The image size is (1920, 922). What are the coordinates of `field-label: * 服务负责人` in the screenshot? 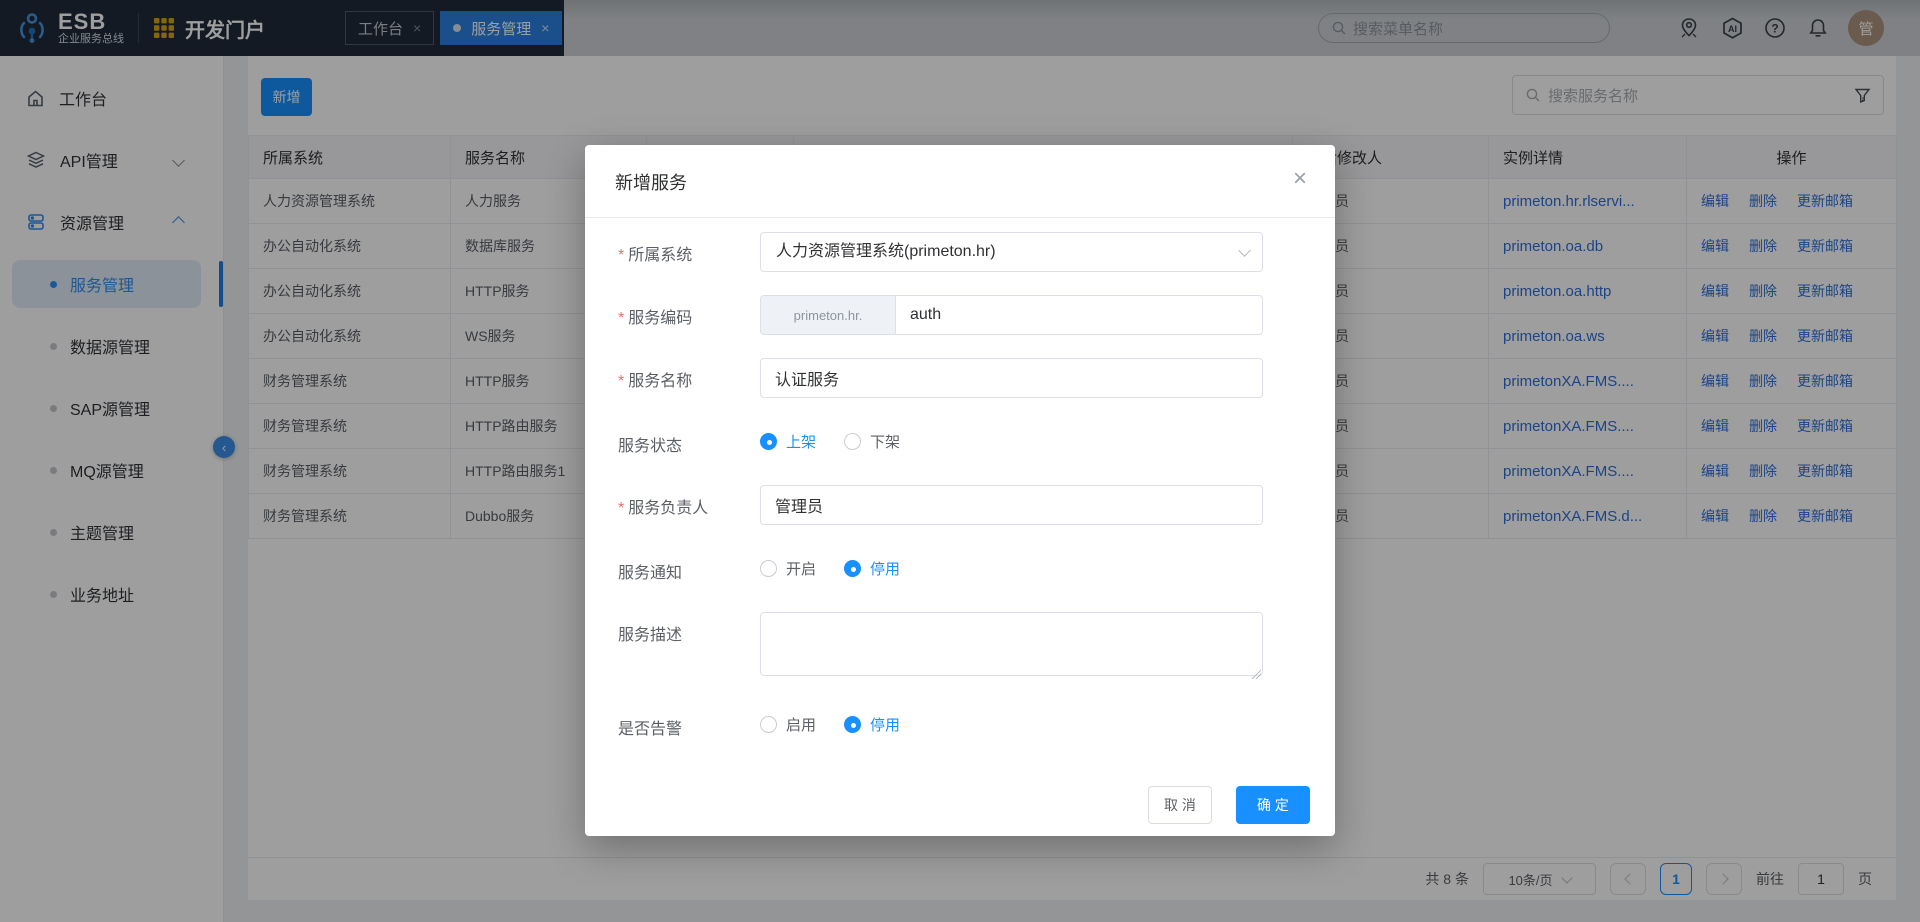 It's located at (689, 505).